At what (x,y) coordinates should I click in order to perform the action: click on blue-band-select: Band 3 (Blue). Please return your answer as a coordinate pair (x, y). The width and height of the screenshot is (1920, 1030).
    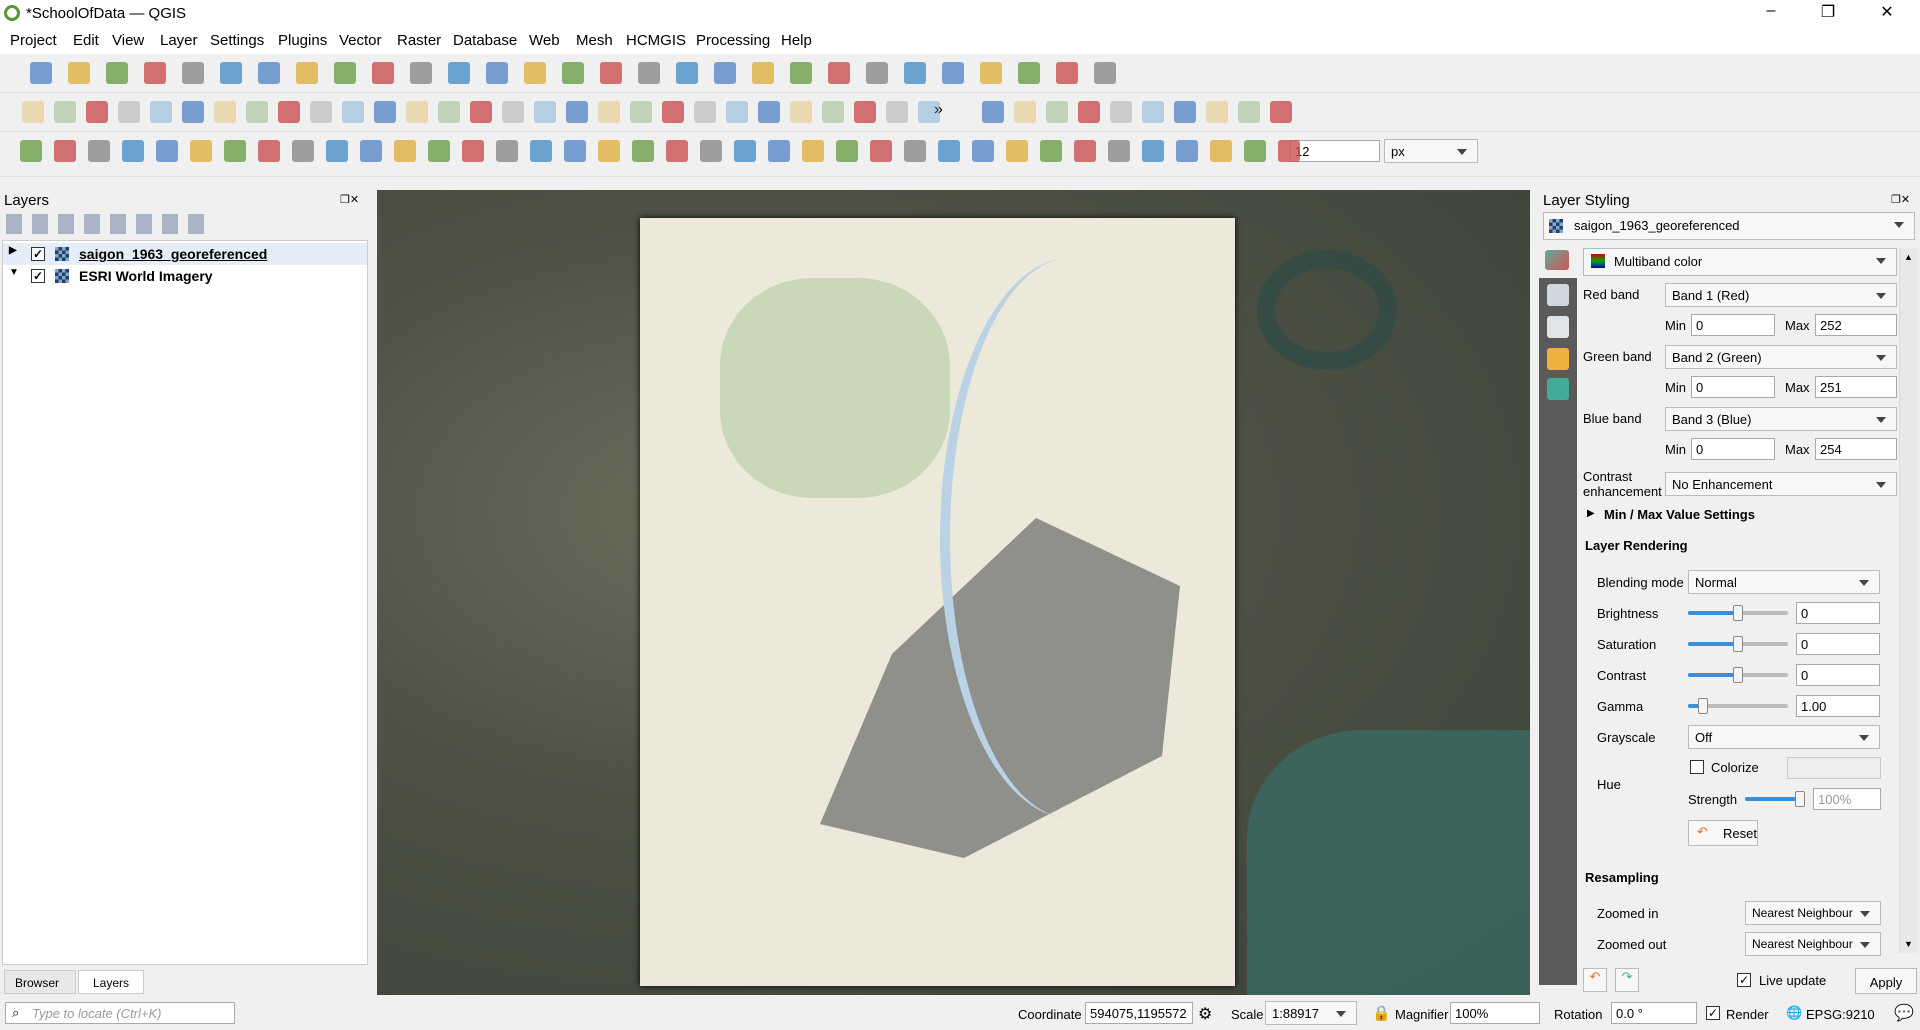
    Looking at the image, I should click on (1781, 419).